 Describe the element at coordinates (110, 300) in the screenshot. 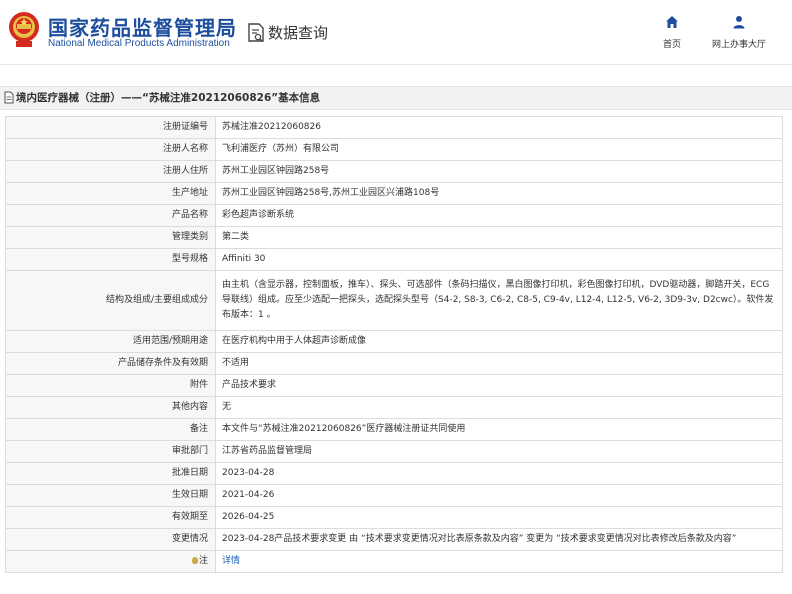

I see `row-label: 结构及组成/主要组成成分` at that location.